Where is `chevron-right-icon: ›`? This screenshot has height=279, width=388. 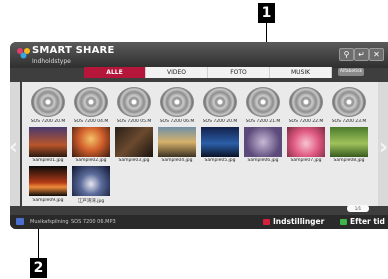 chevron-right-icon: › is located at coordinates (383, 148).